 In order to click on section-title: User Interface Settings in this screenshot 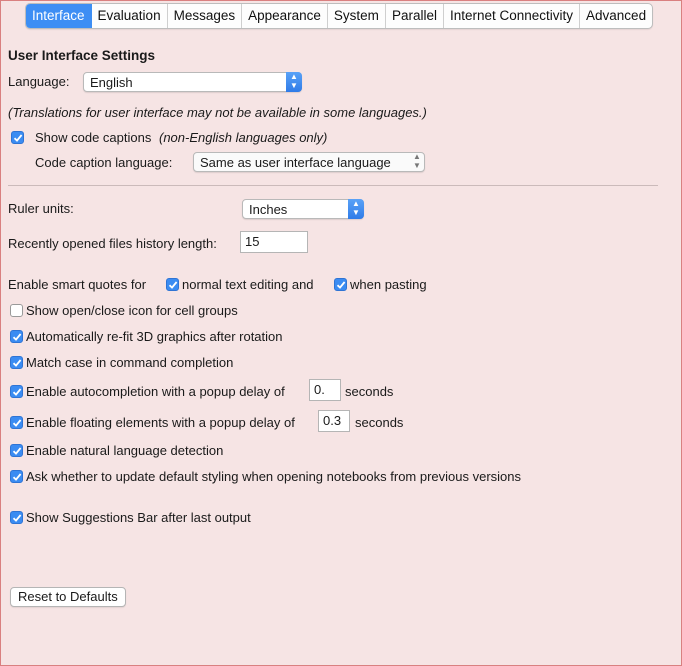, I will do `click(82, 55)`.